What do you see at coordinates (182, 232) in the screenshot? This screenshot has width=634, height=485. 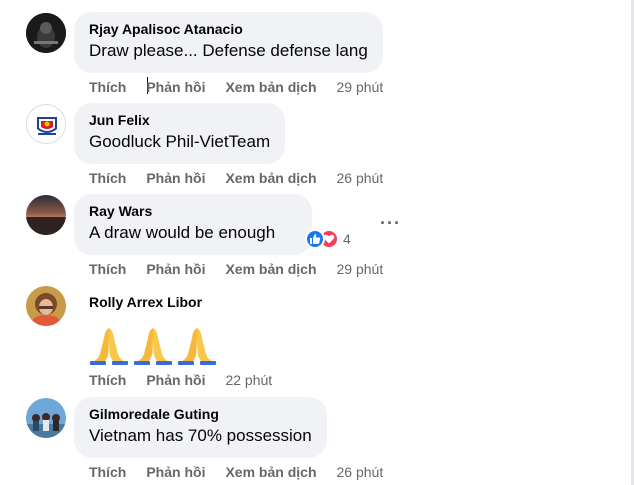 I see `comment-text: A draw would be enough` at bounding box center [182, 232].